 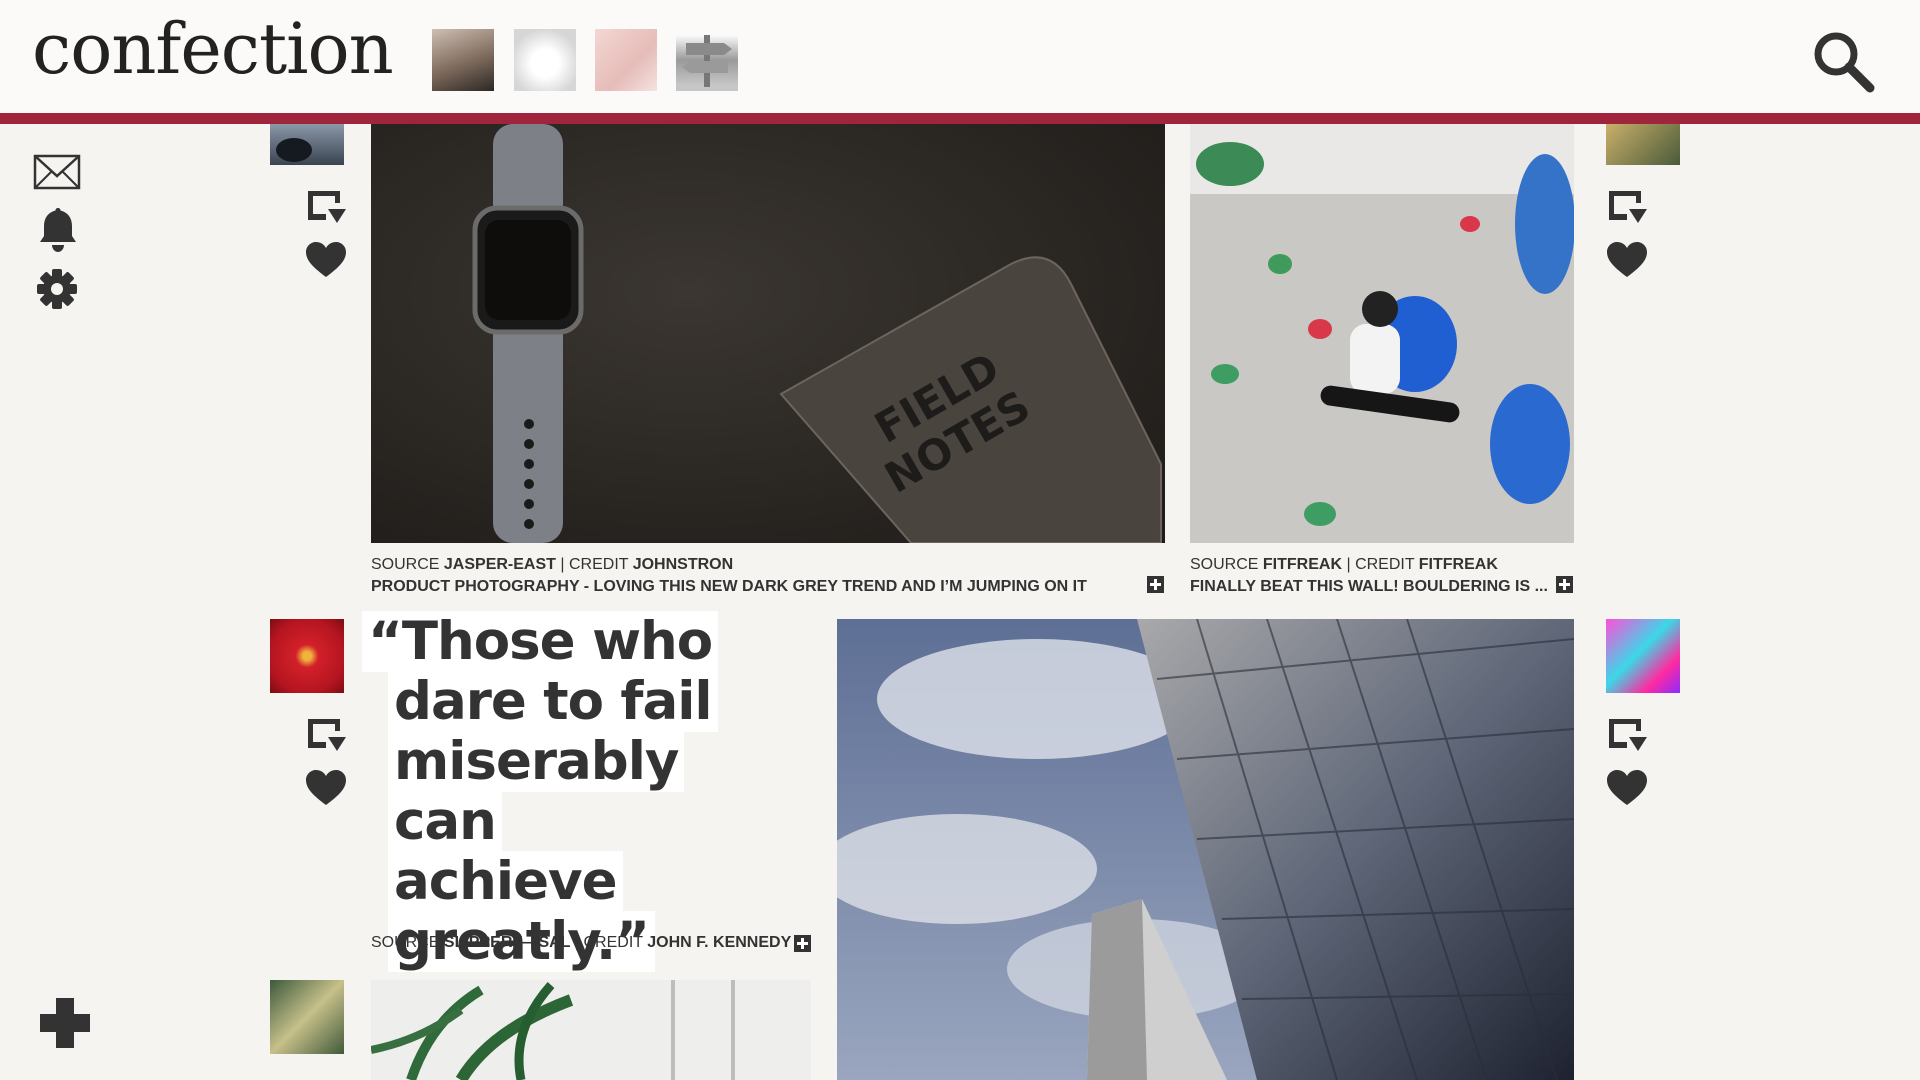 What do you see at coordinates (1843, 61) in the screenshot?
I see `search-icon` at bounding box center [1843, 61].